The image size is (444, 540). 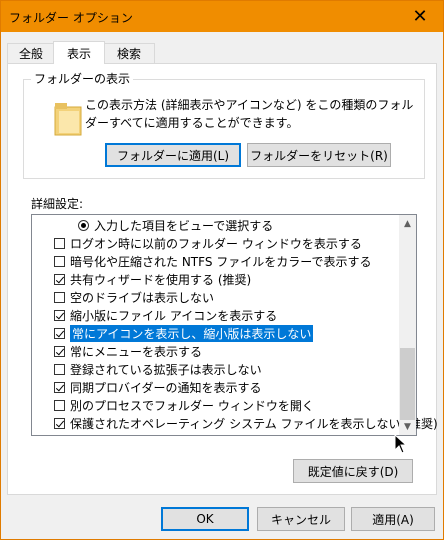 What do you see at coordinates (134, 297) in the screenshot?
I see `list-item: 空のドライブは表示しない` at bounding box center [134, 297].